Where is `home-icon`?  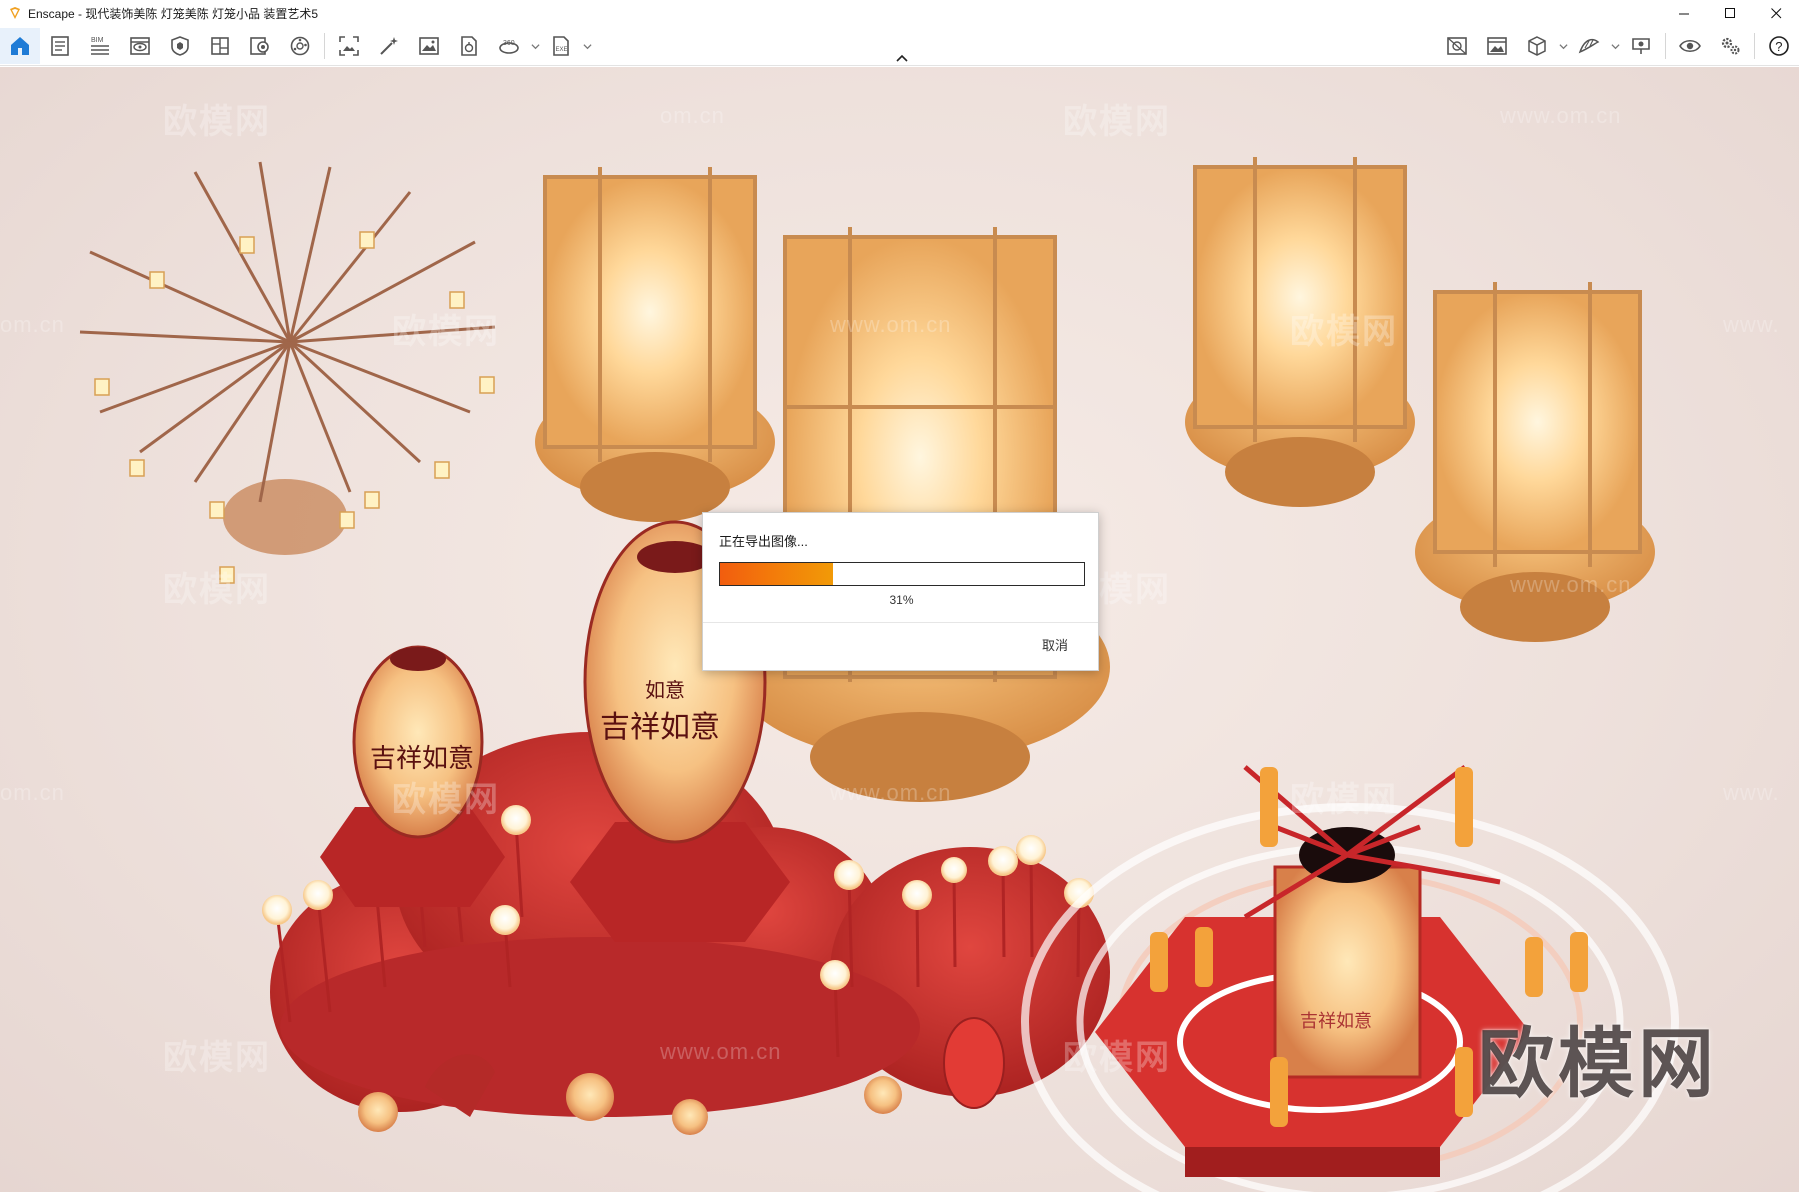 home-icon is located at coordinates (20, 46).